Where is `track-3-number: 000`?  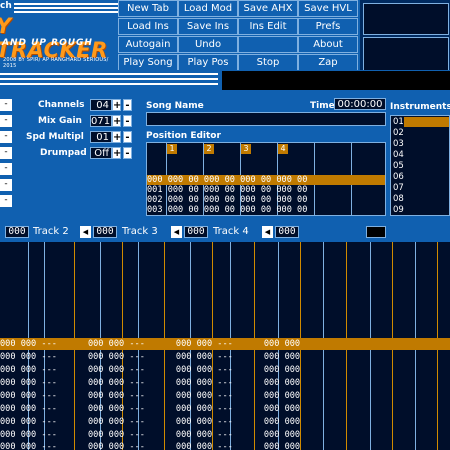
track-3-number: 000 is located at coordinates (196, 232).